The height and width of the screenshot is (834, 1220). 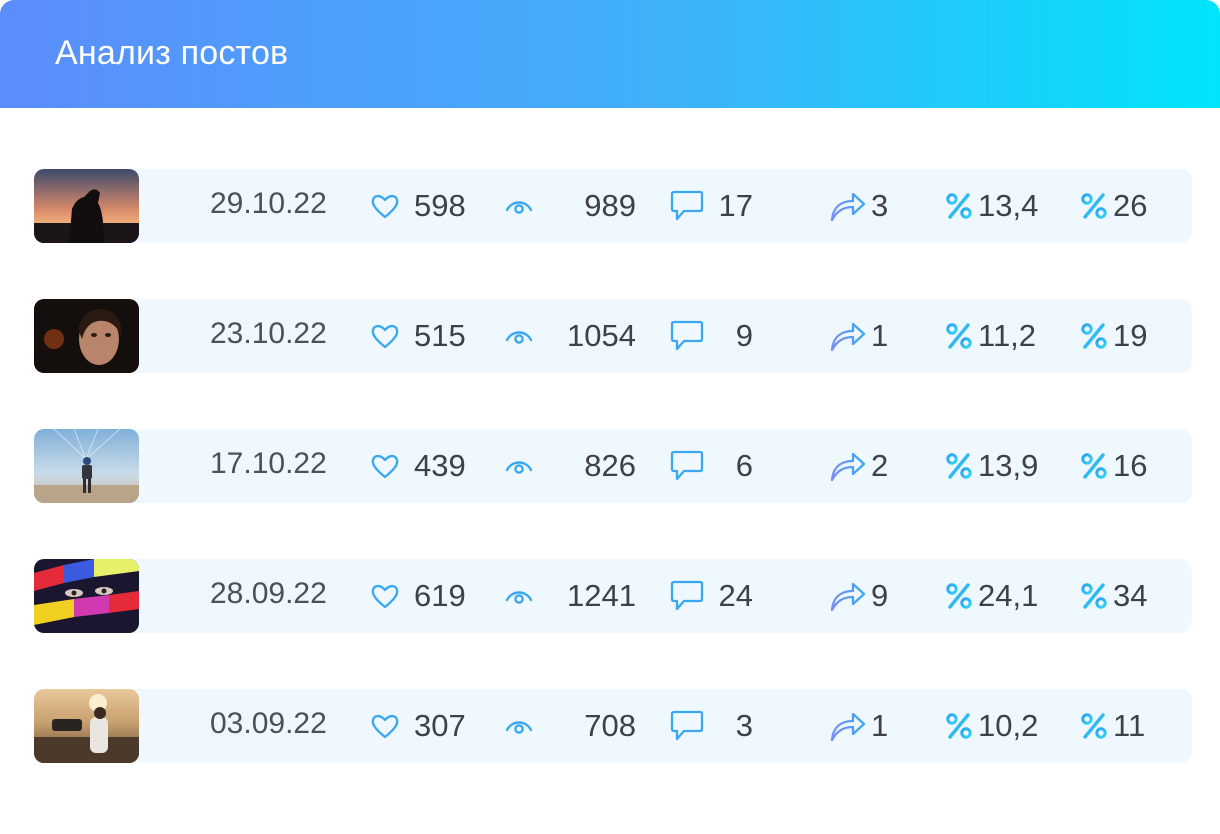 I want to click on er-value: 10,2, so click(x=1008, y=725).